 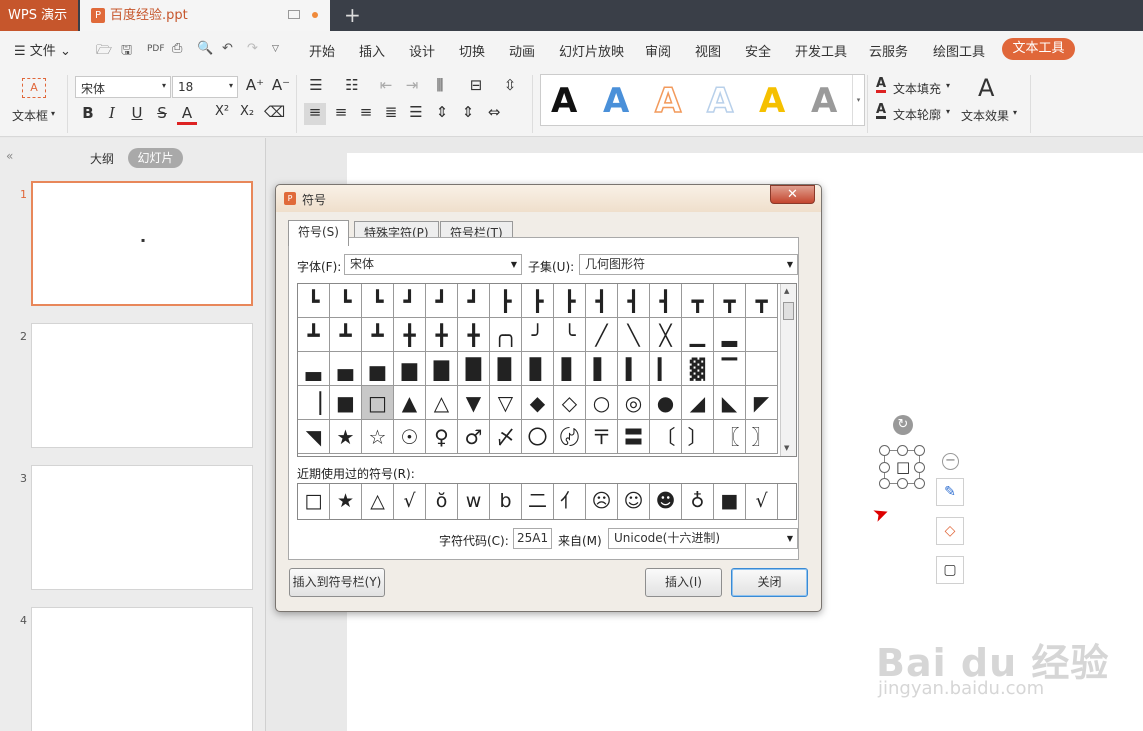 I want to click on clear-format-icon: ⌫, so click(x=274, y=112).